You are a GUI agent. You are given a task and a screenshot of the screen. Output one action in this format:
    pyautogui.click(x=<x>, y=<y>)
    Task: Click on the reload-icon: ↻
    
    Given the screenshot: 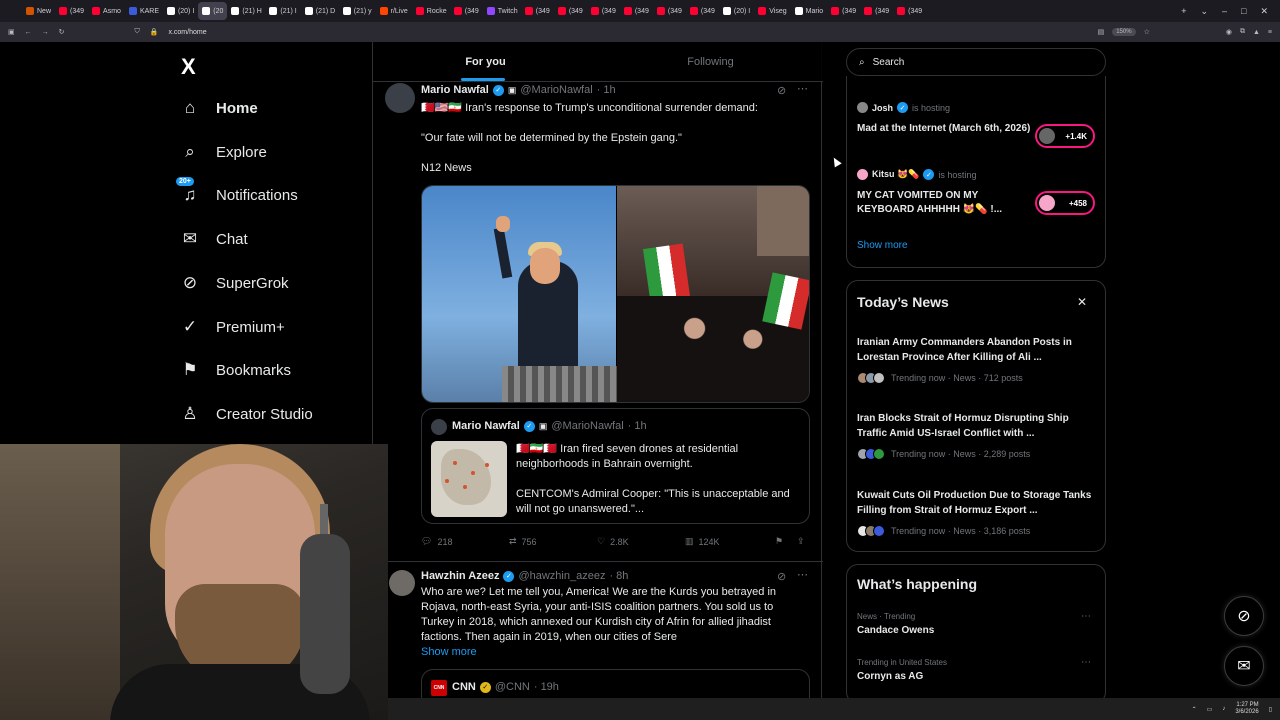 What is the action you would take?
    pyautogui.click(x=62, y=32)
    